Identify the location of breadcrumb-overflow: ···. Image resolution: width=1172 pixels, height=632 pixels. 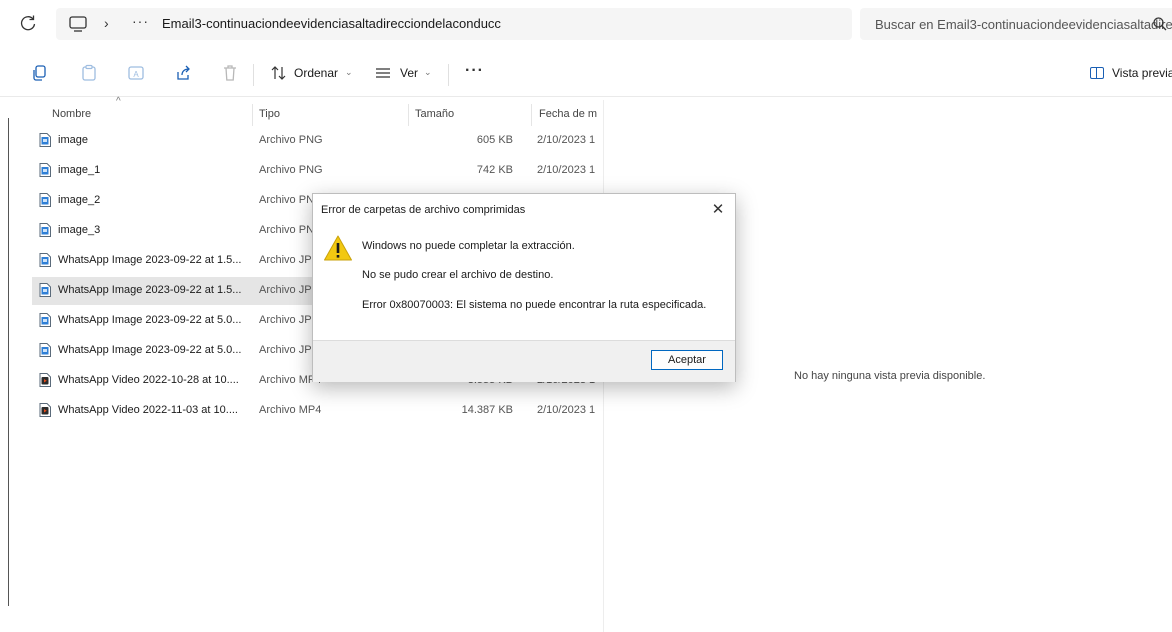
(140, 21).